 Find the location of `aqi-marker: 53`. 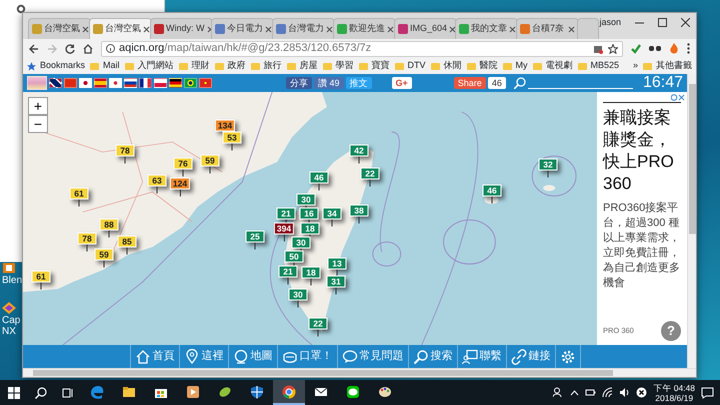

aqi-marker: 53 is located at coordinates (232, 138).